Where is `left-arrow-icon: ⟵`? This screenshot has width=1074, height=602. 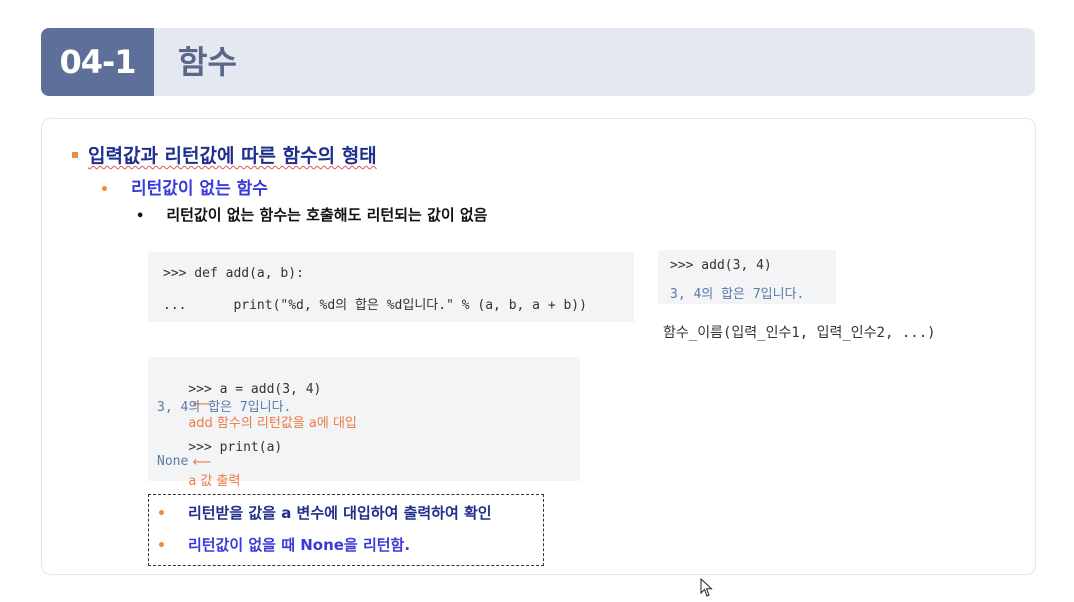 left-arrow-icon: ⟵ is located at coordinates (202, 462).